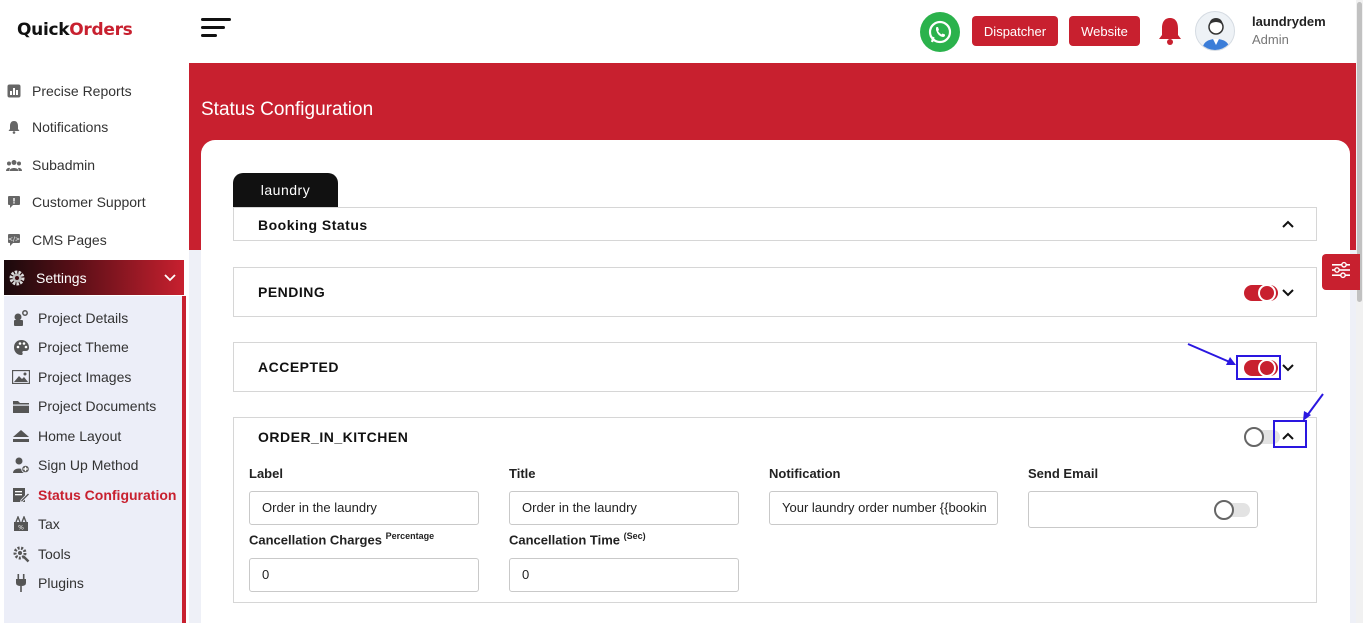 The height and width of the screenshot is (623, 1363). I want to click on users-icon, so click(14, 165).